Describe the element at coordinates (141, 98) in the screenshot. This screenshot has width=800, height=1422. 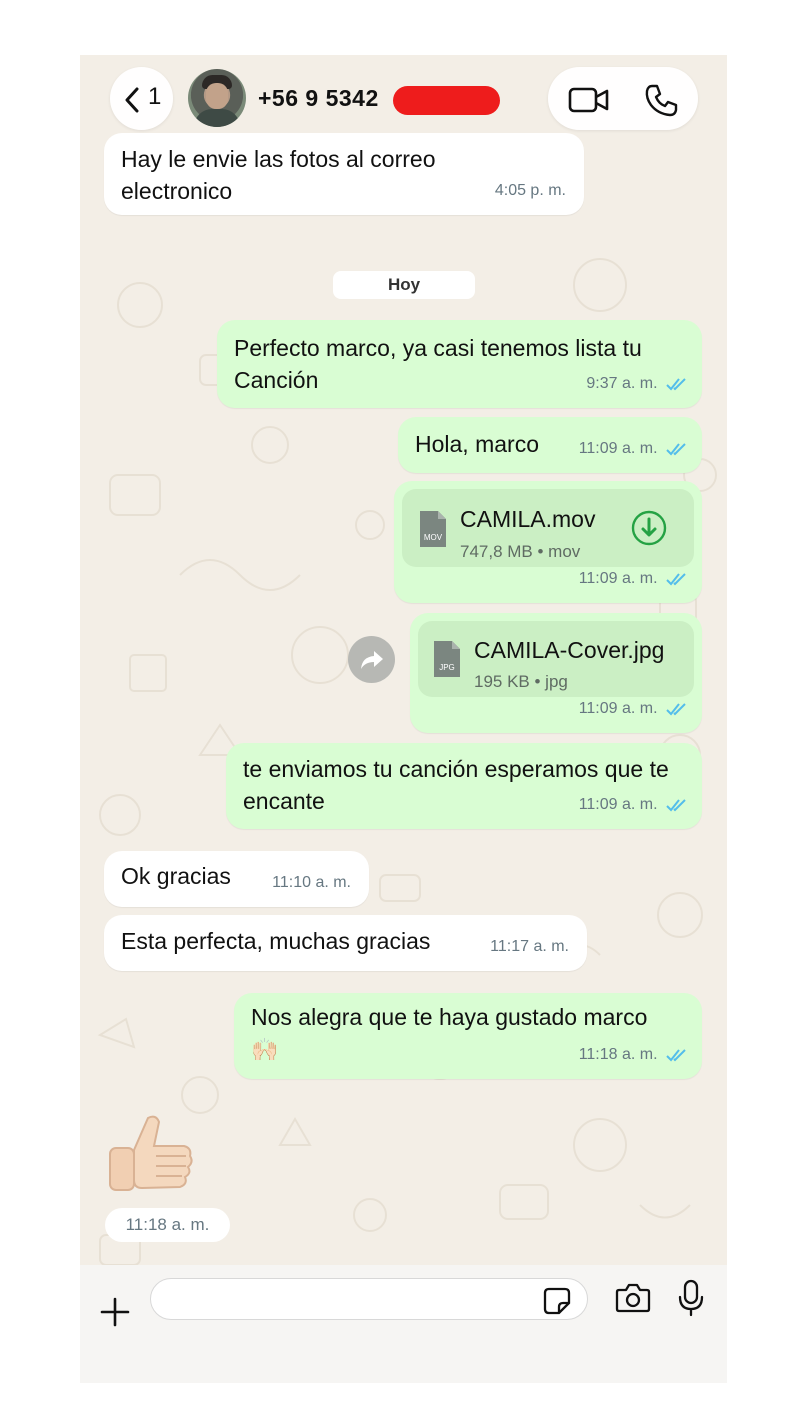
I see `back-button: 1` at that location.